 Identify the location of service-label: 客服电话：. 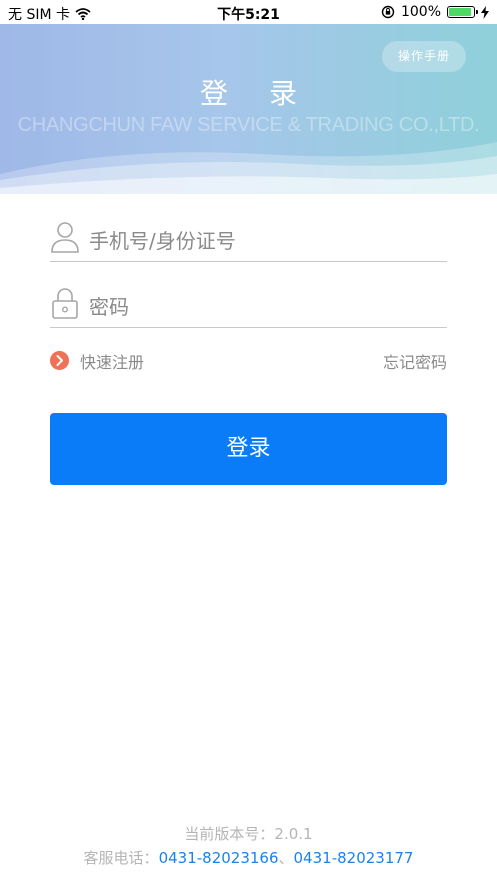
(121, 858).